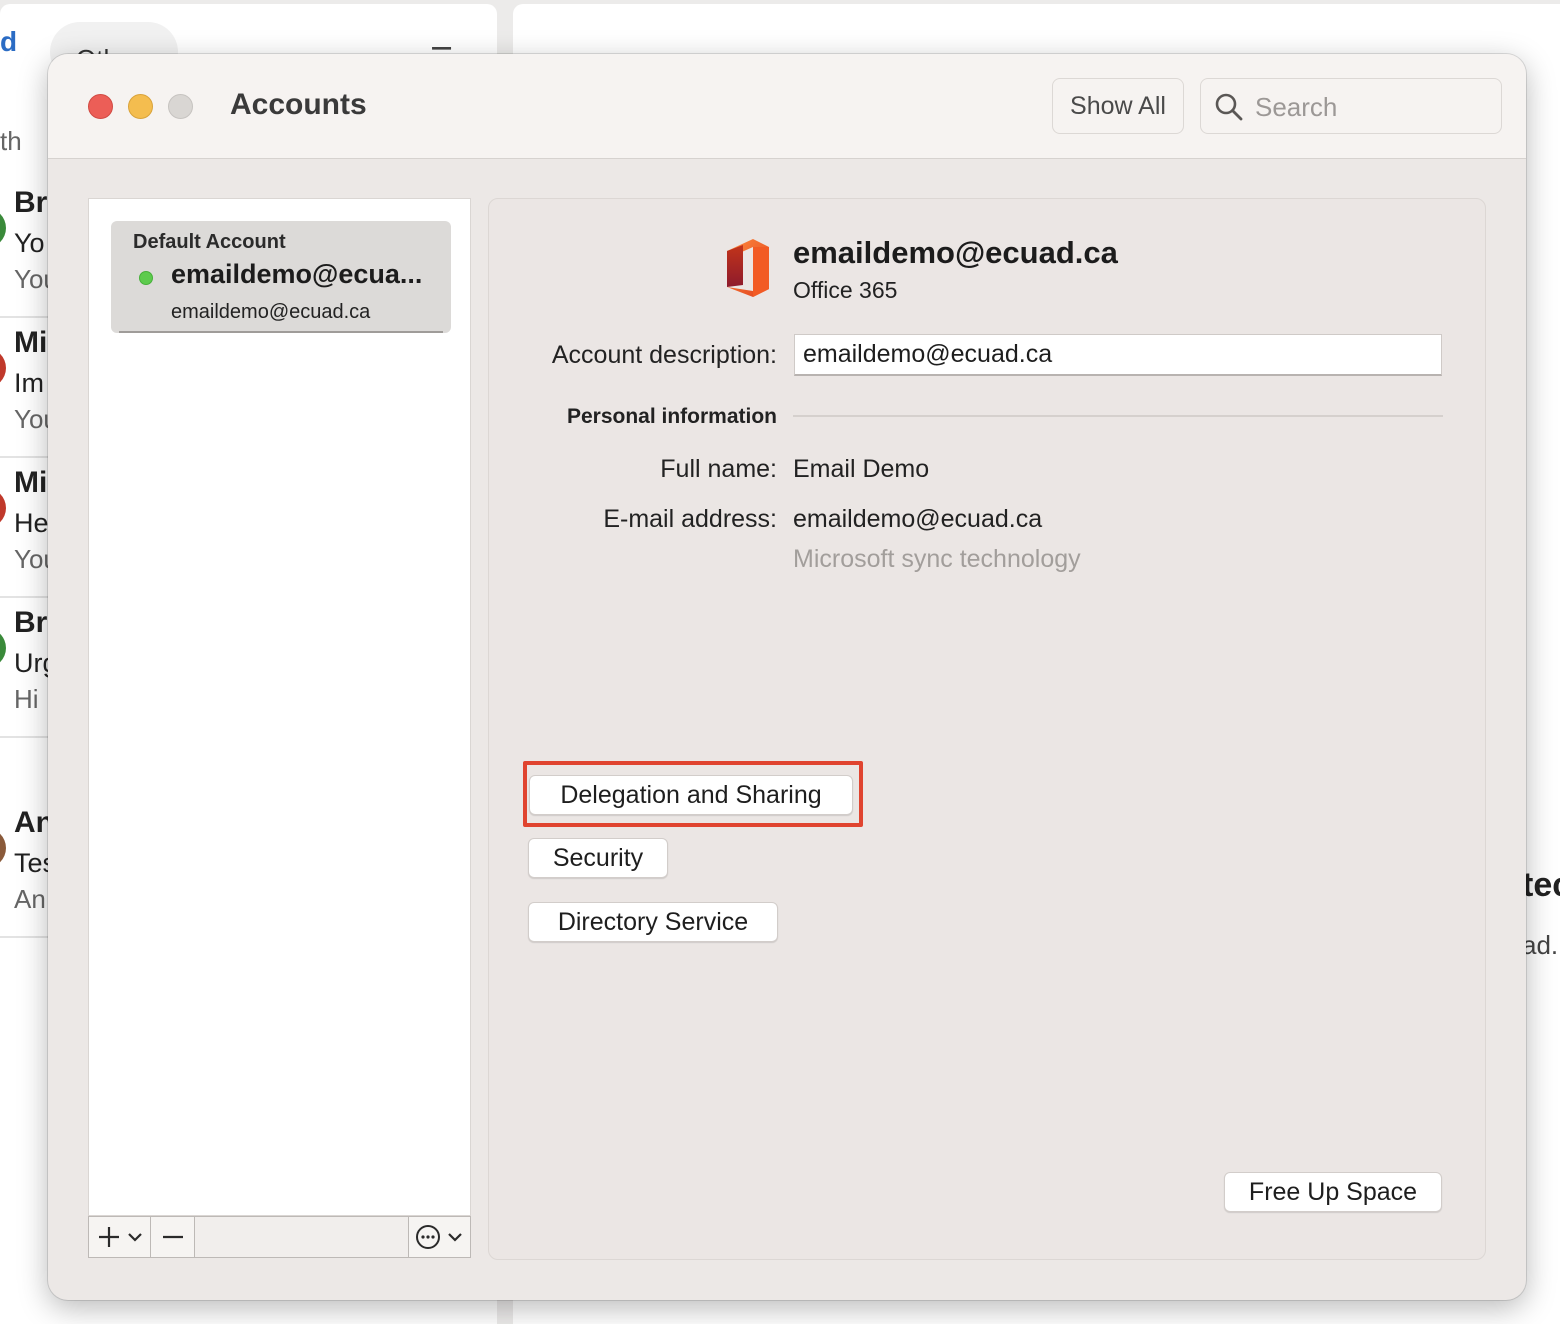  What do you see at coordinates (1118, 416) in the screenshot?
I see `section-divider` at bounding box center [1118, 416].